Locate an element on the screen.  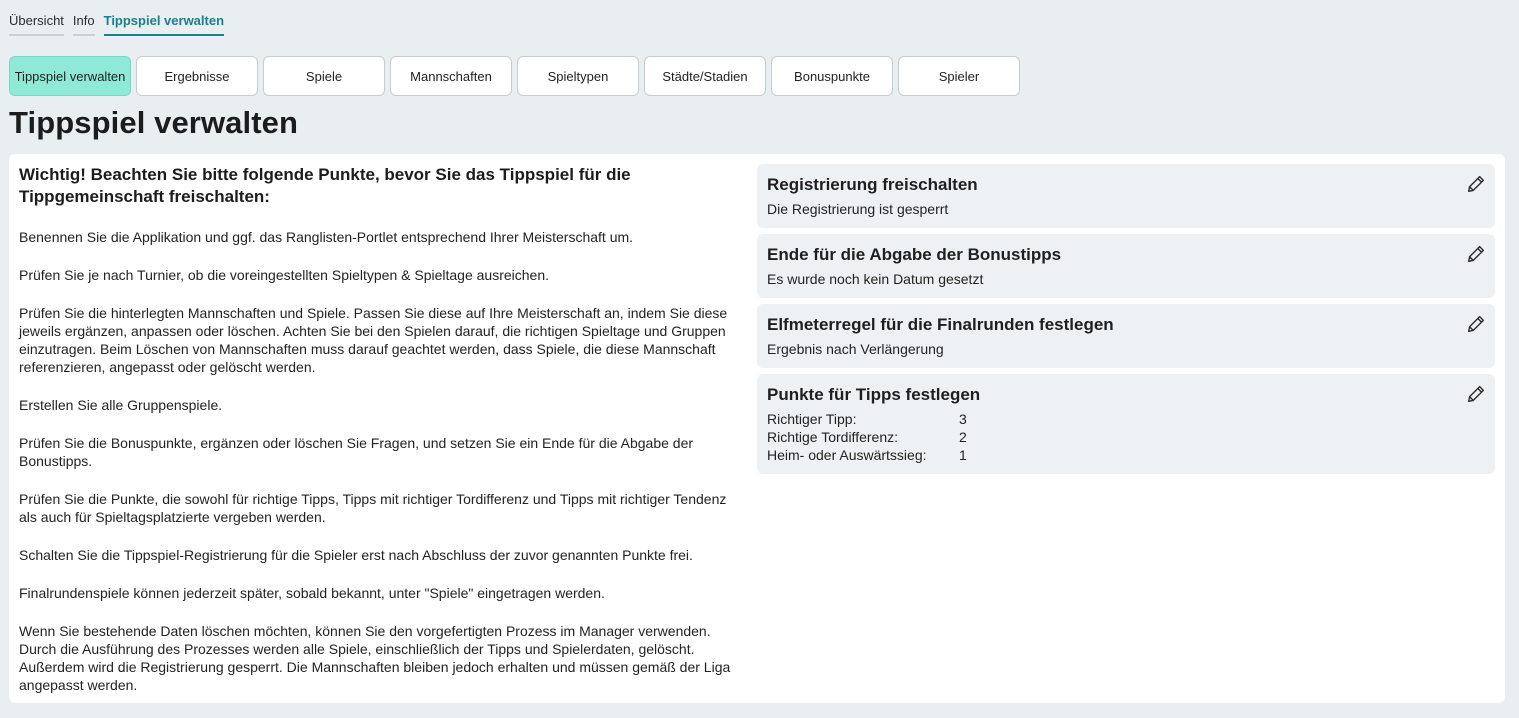
subnav-spieltypen-button: Spieltypen is located at coordinates (578, 76).